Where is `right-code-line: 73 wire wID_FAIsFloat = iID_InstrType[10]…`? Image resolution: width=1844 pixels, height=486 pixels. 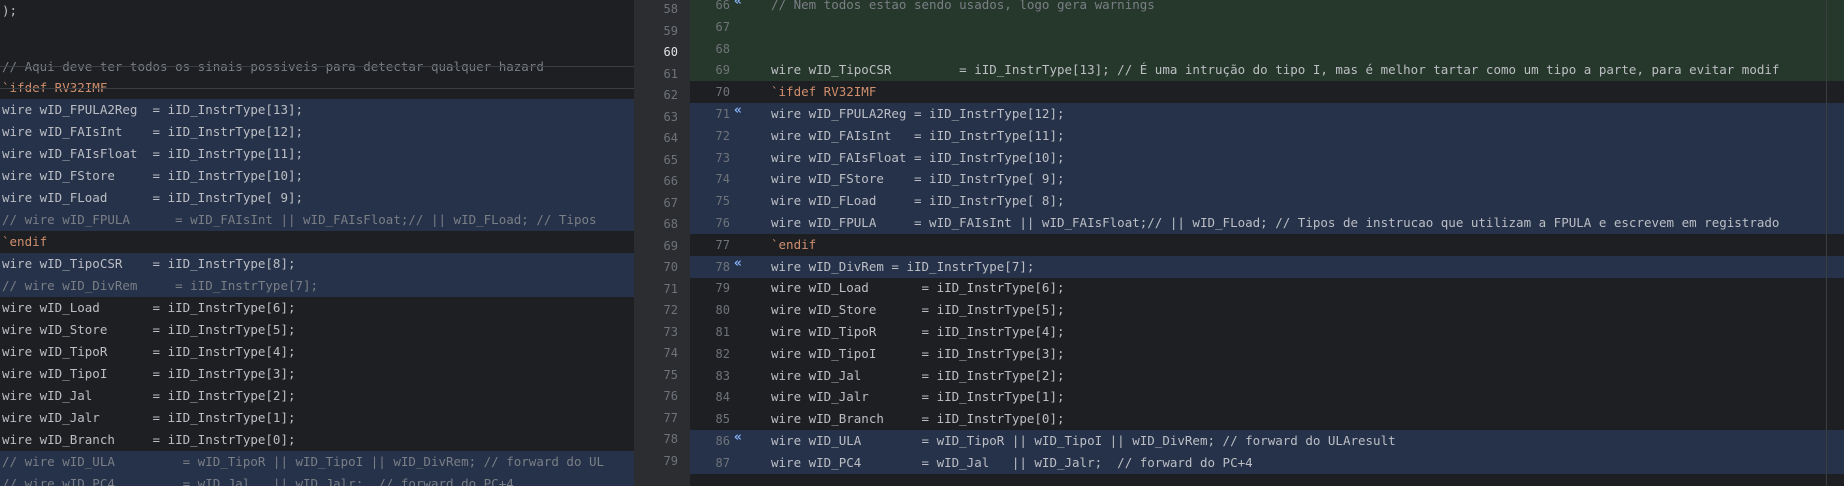 right-code-line: 73 wire wID_FAIsFloat = iID_InstrType[10]… is located at coordinates (1267, 157).